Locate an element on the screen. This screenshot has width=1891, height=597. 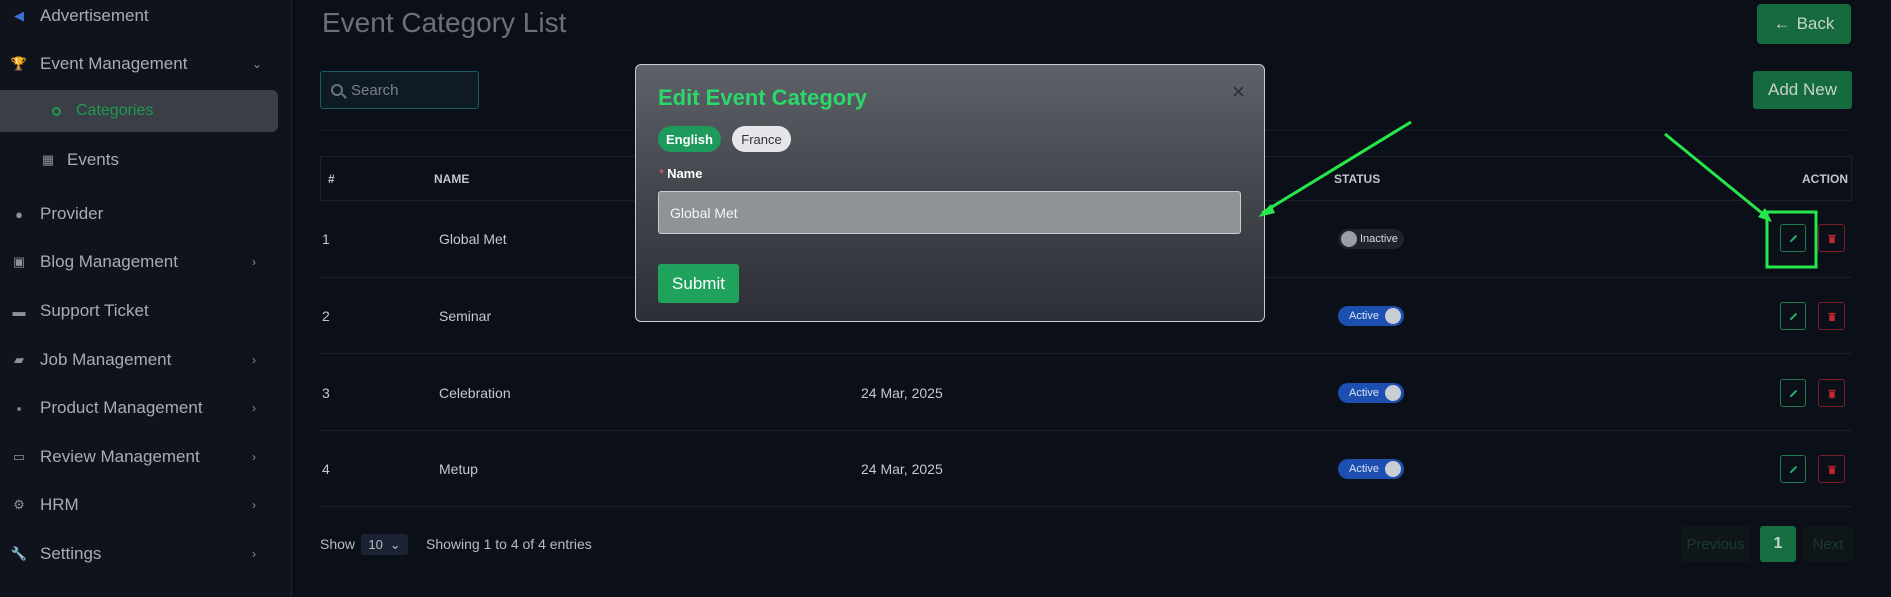
sidebar-item-events: ▦ Events is located at coordinates (146, 160).